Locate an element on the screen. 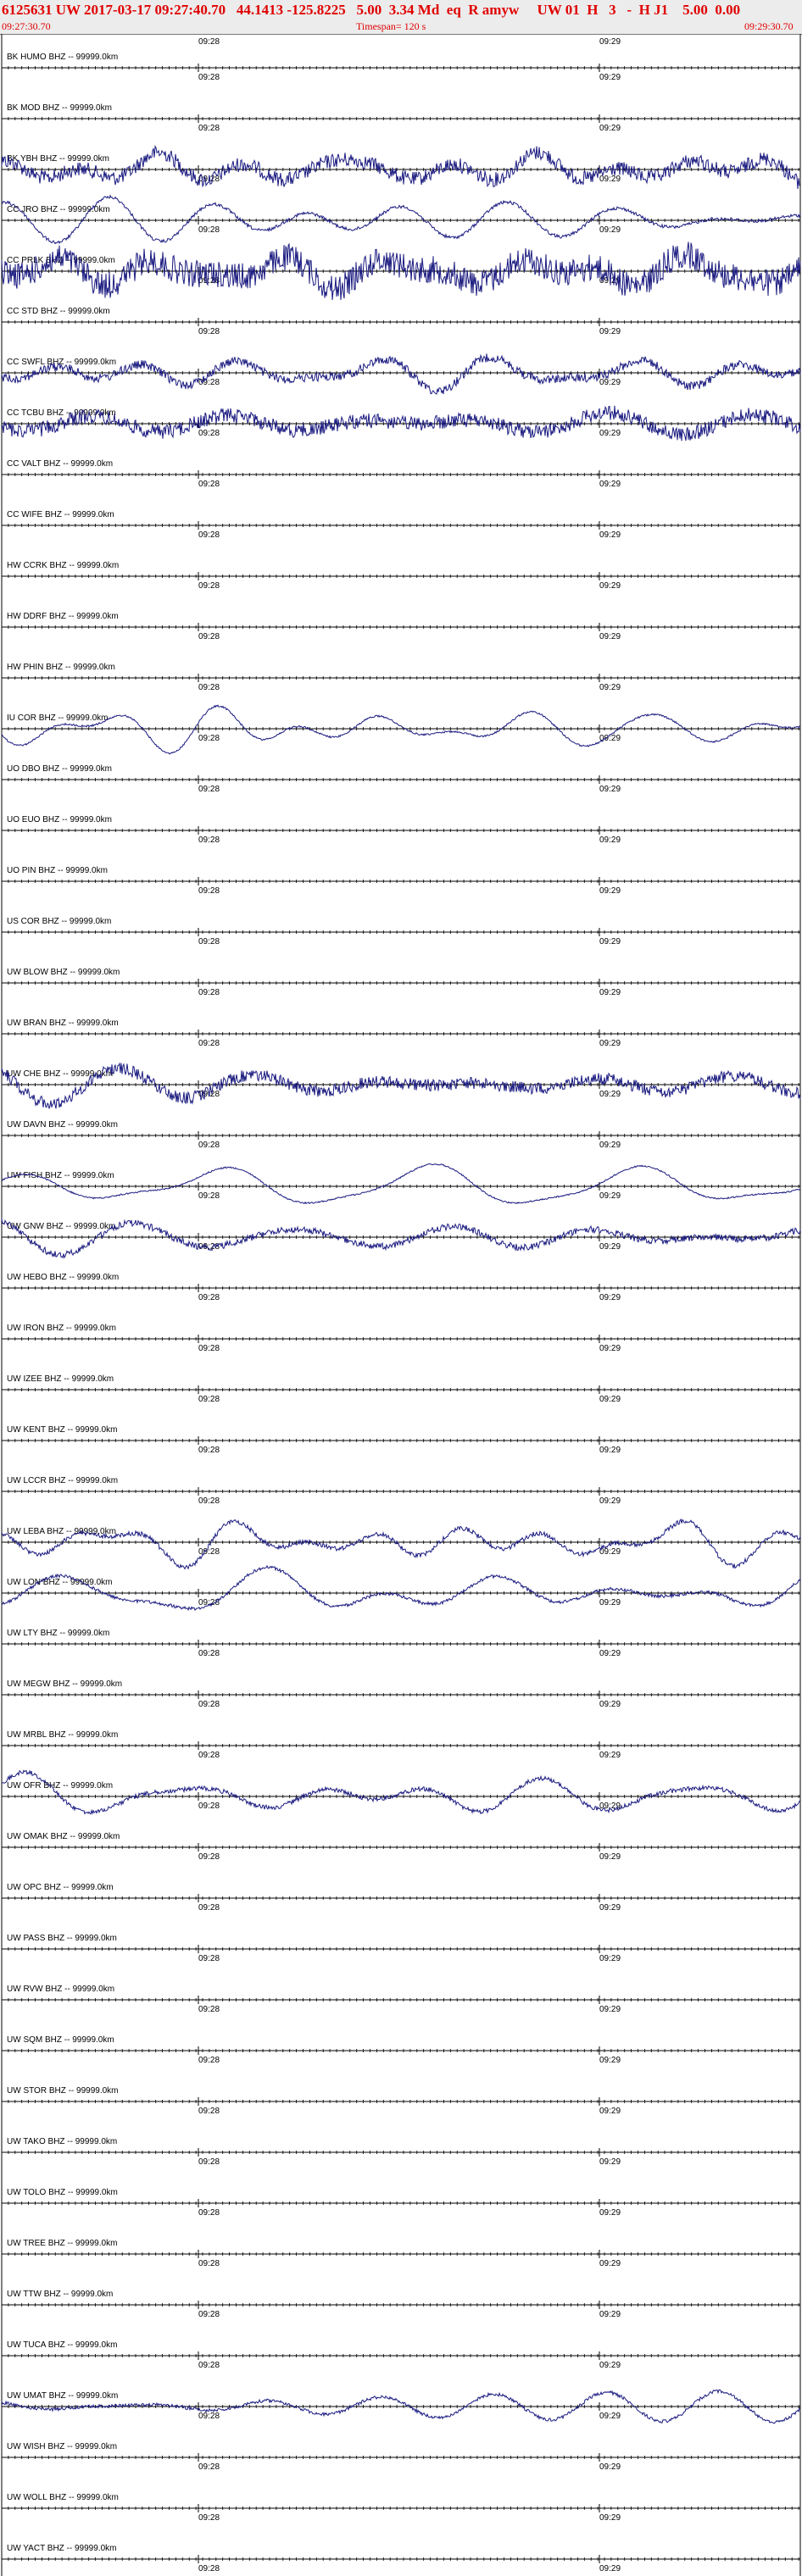 Image resolution: width=802 pixels, height=2576 pixels. channel-panel: UW LEBA BHZ -- 99999.0km09:28 09:29 is located at coordinates (401, 1544).